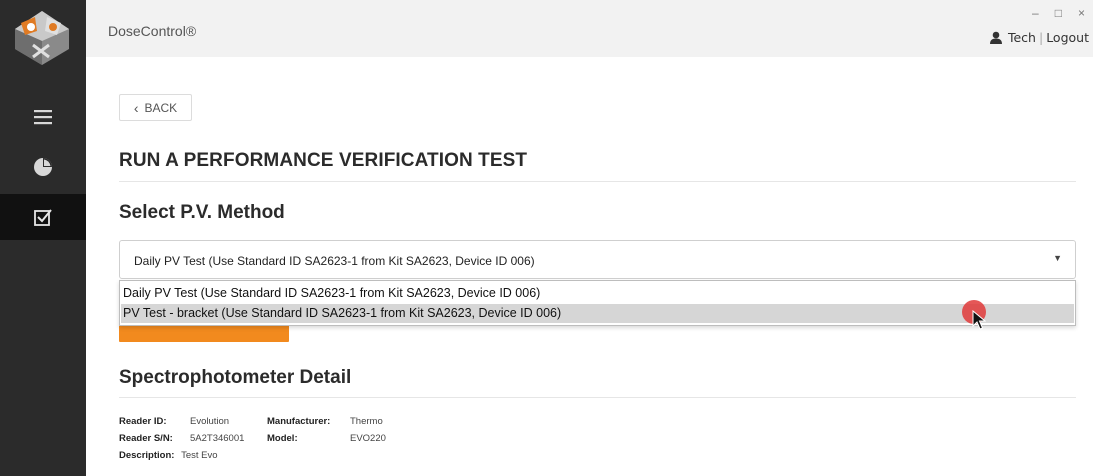 The image size is (1093, 476). I want to click on reader-sn-label: Reader S/N:, so click(146, 438).